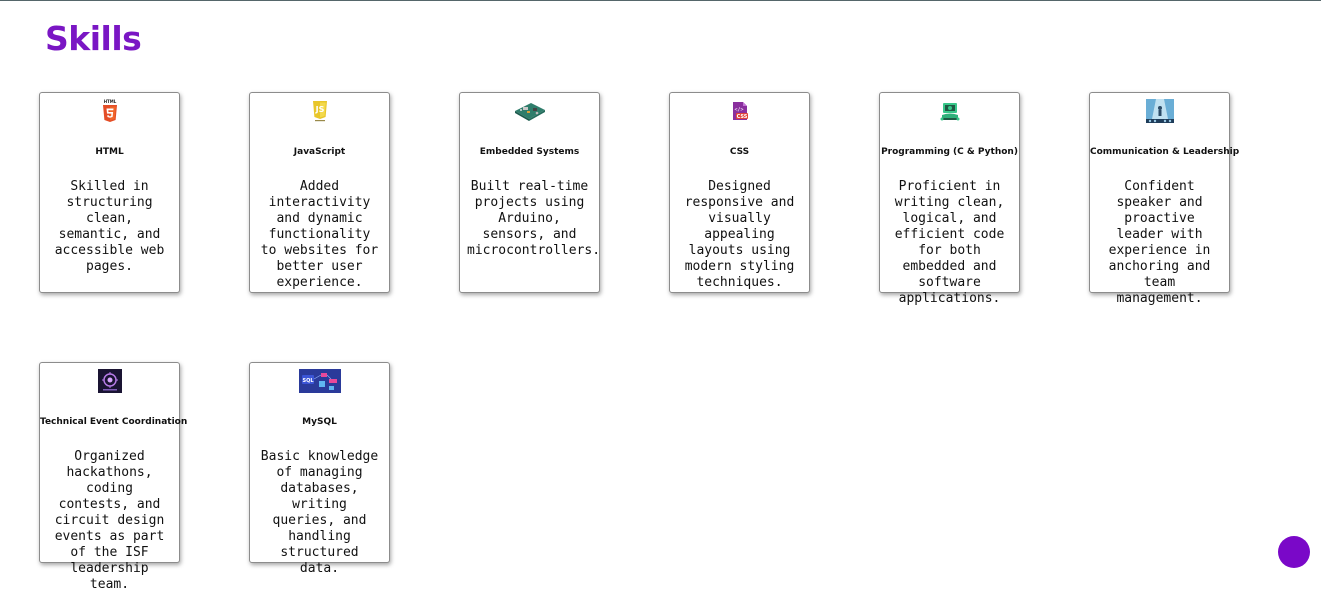  Describe the element at coordinates (93, 38) in the screenshot. I see `section-title: Skills` at that location.